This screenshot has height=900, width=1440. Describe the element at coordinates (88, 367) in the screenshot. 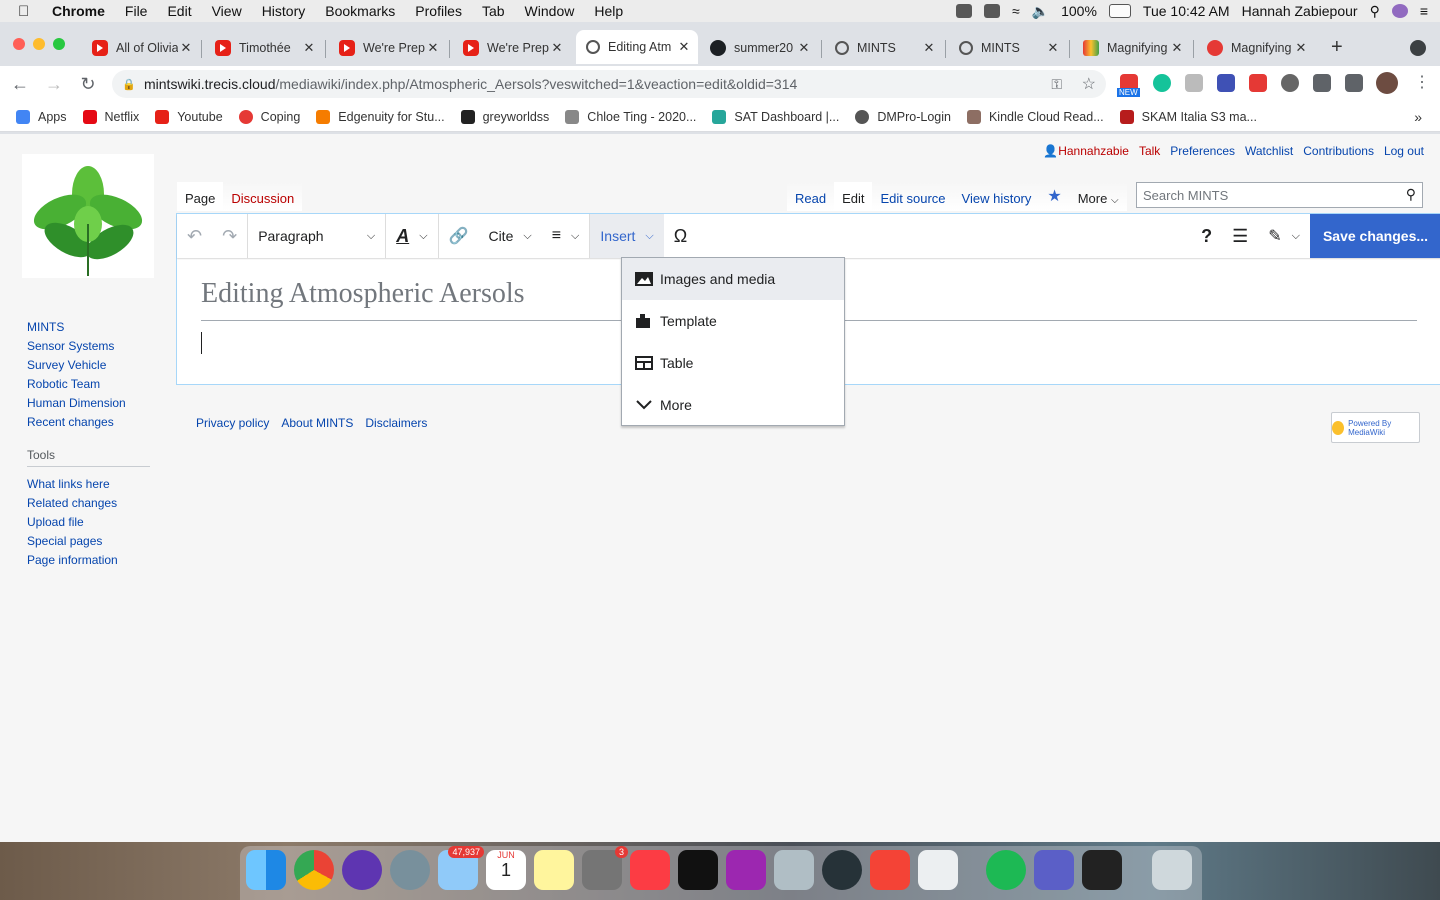

I see `sidebar-item-survey-vehicle: Survey Vehicle` at that location.